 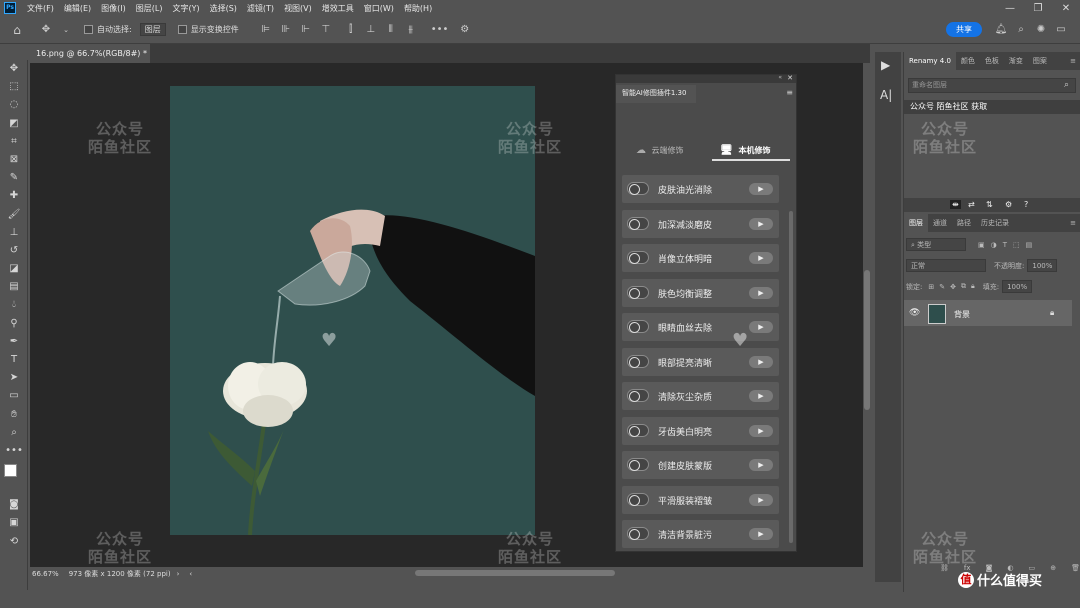 What do you see at coordinates (266, 29) in the screenshot?
I see `align-left-icon: ⊫` at bounding box center [266, 29].